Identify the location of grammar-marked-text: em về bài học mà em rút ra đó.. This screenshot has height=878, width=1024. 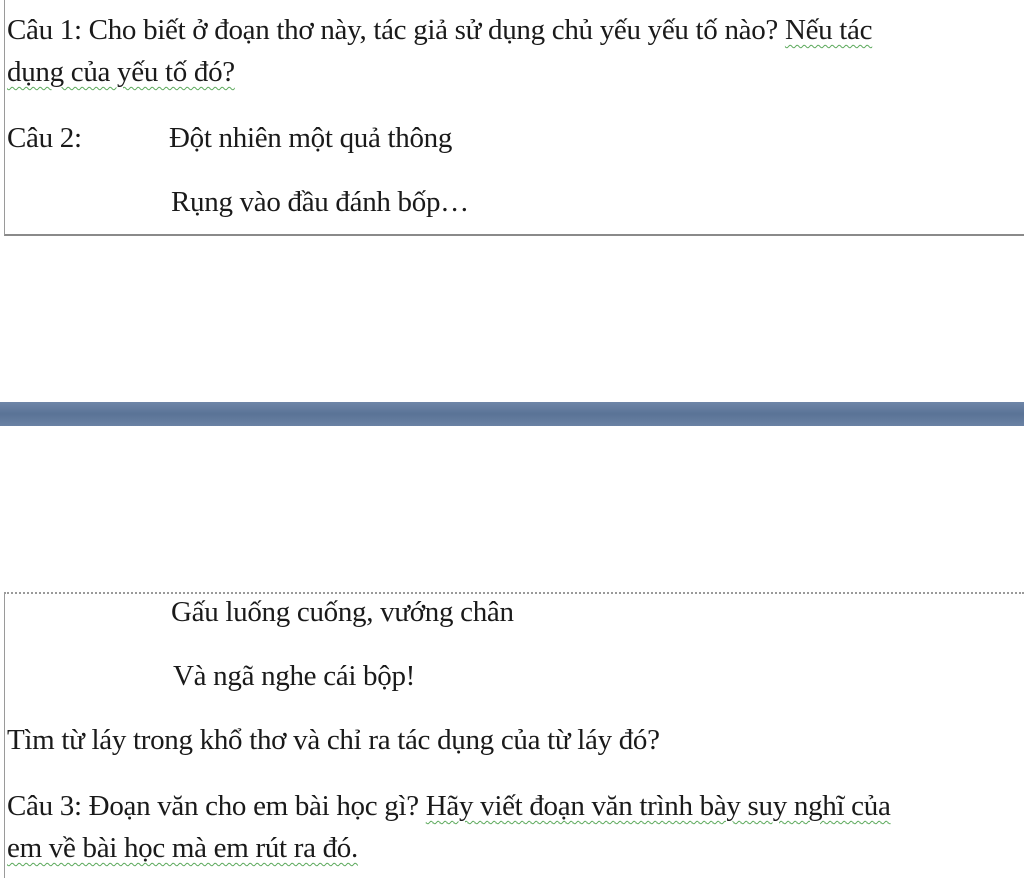
(182, 848).